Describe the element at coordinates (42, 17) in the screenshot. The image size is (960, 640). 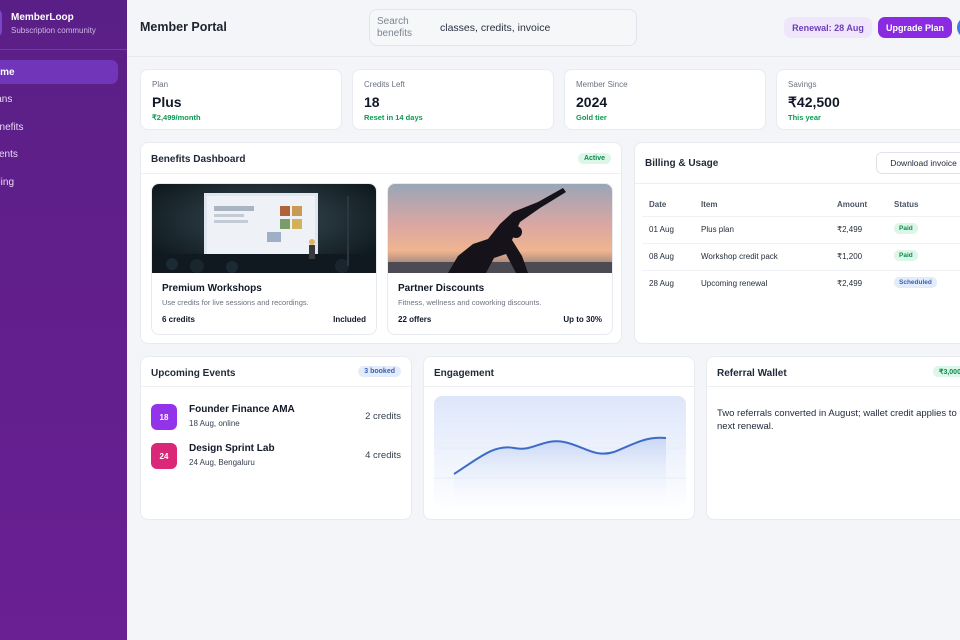
I see `brand-name: MemberLoop` at that location.